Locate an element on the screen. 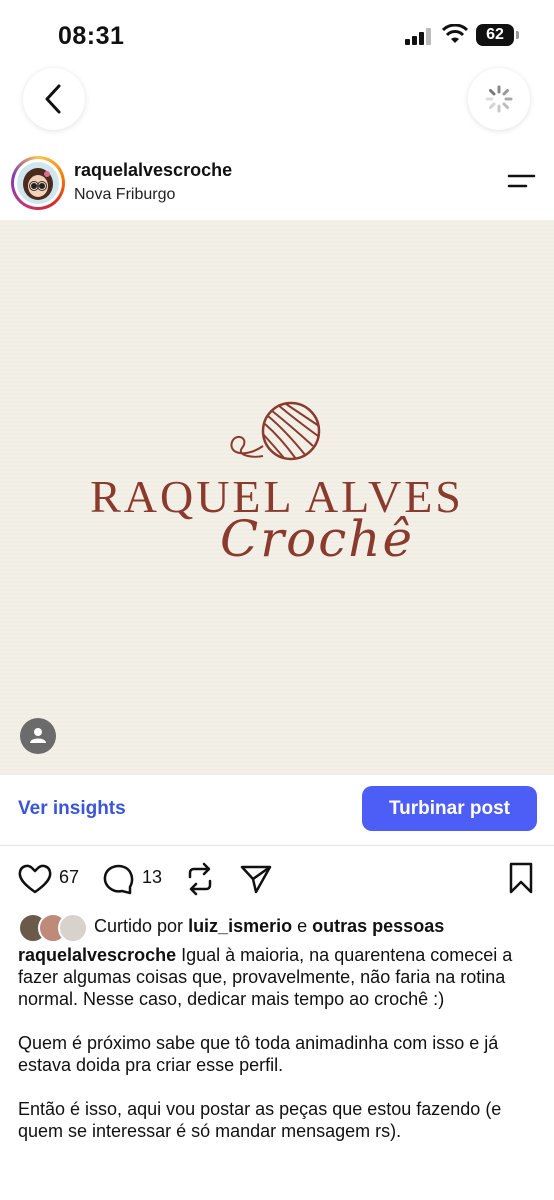 This screenshot has width=554, height=1200. tag-people-button is located at coordinates (38, 736).